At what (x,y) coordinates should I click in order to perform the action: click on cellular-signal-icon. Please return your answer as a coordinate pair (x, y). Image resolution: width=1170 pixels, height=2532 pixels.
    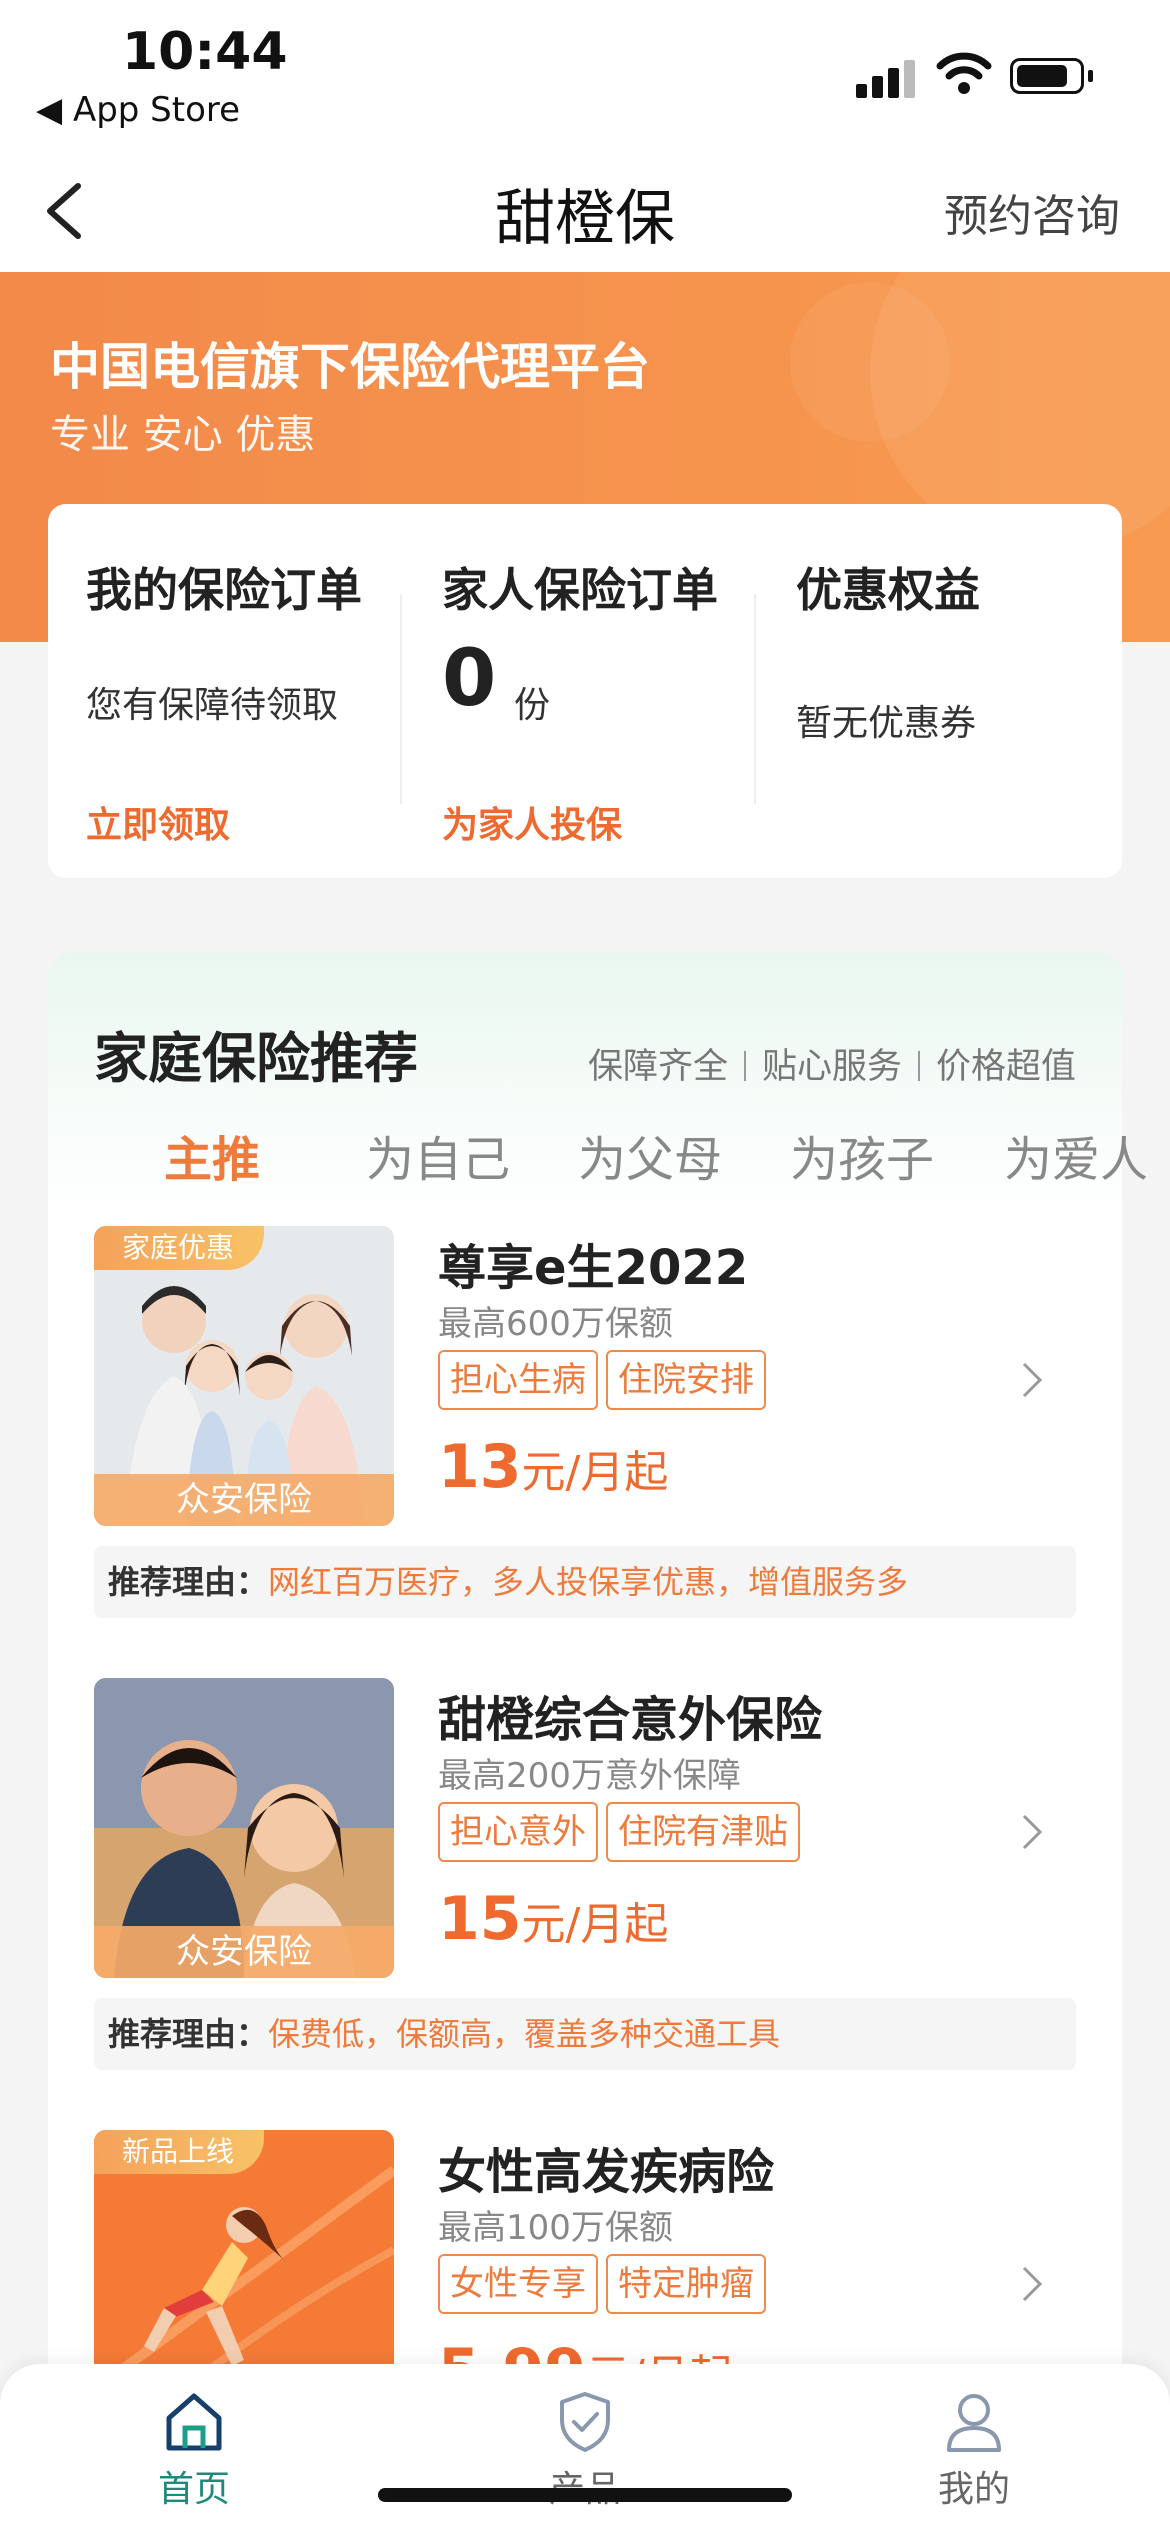
    Looking at the image, I should click on (886, 78).